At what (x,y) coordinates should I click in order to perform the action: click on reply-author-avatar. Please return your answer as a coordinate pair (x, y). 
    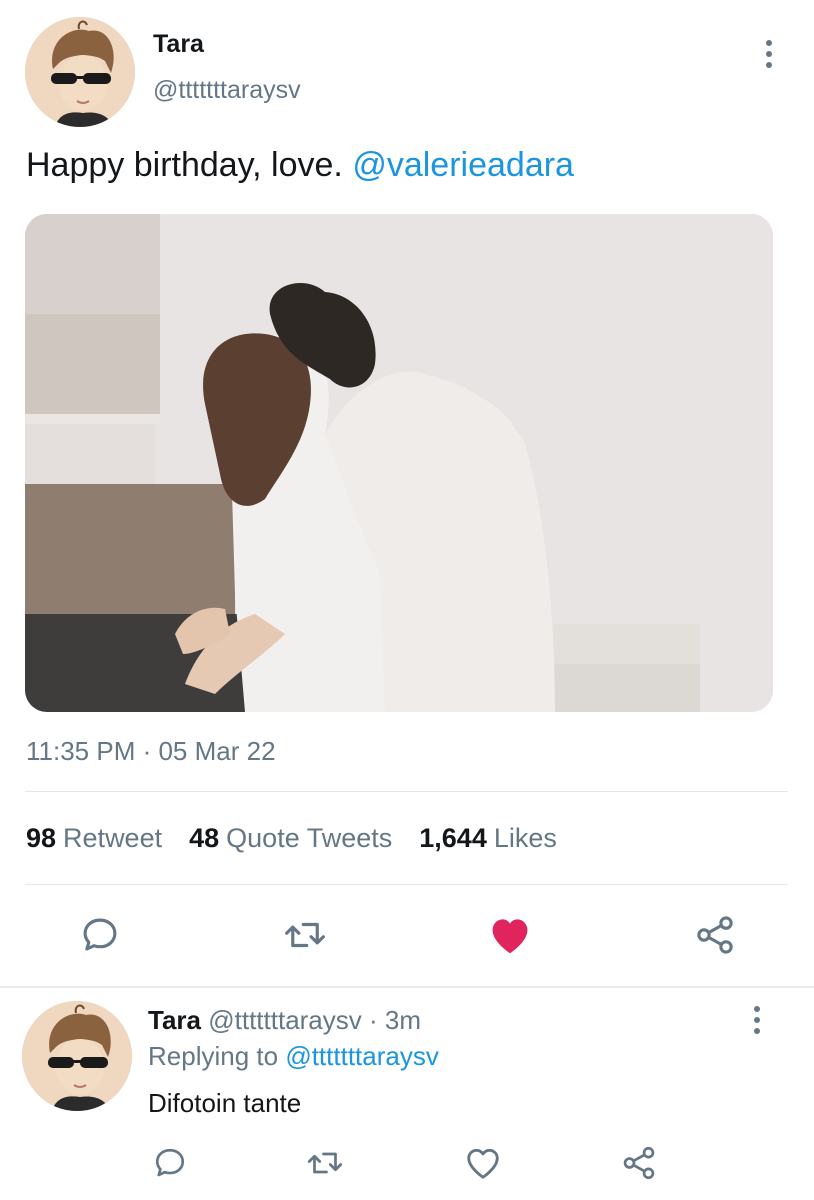
    Looking at the image, I should click on (77, 1056).